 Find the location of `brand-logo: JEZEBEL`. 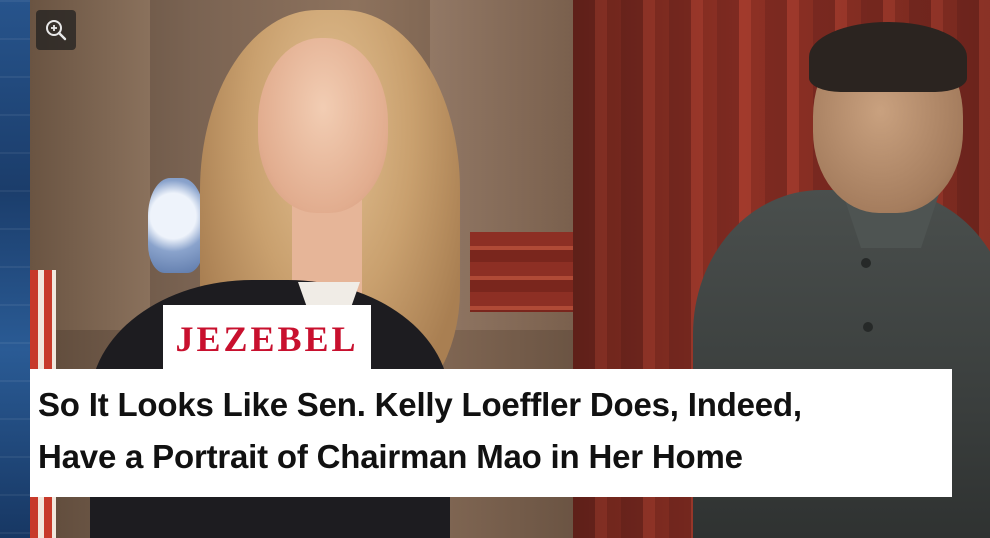

brand-logo: JEZEBEL is located at coordinates (267, 339).